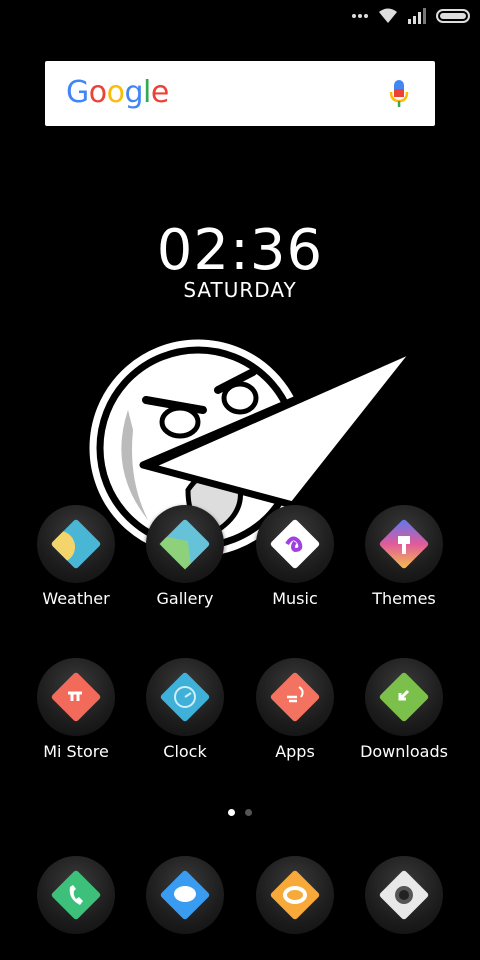 The width and height of the screenshot is (480, 960). Describe the element at coordinates (295, 598) in the screenshot. I see `app-label: Music` at that location.